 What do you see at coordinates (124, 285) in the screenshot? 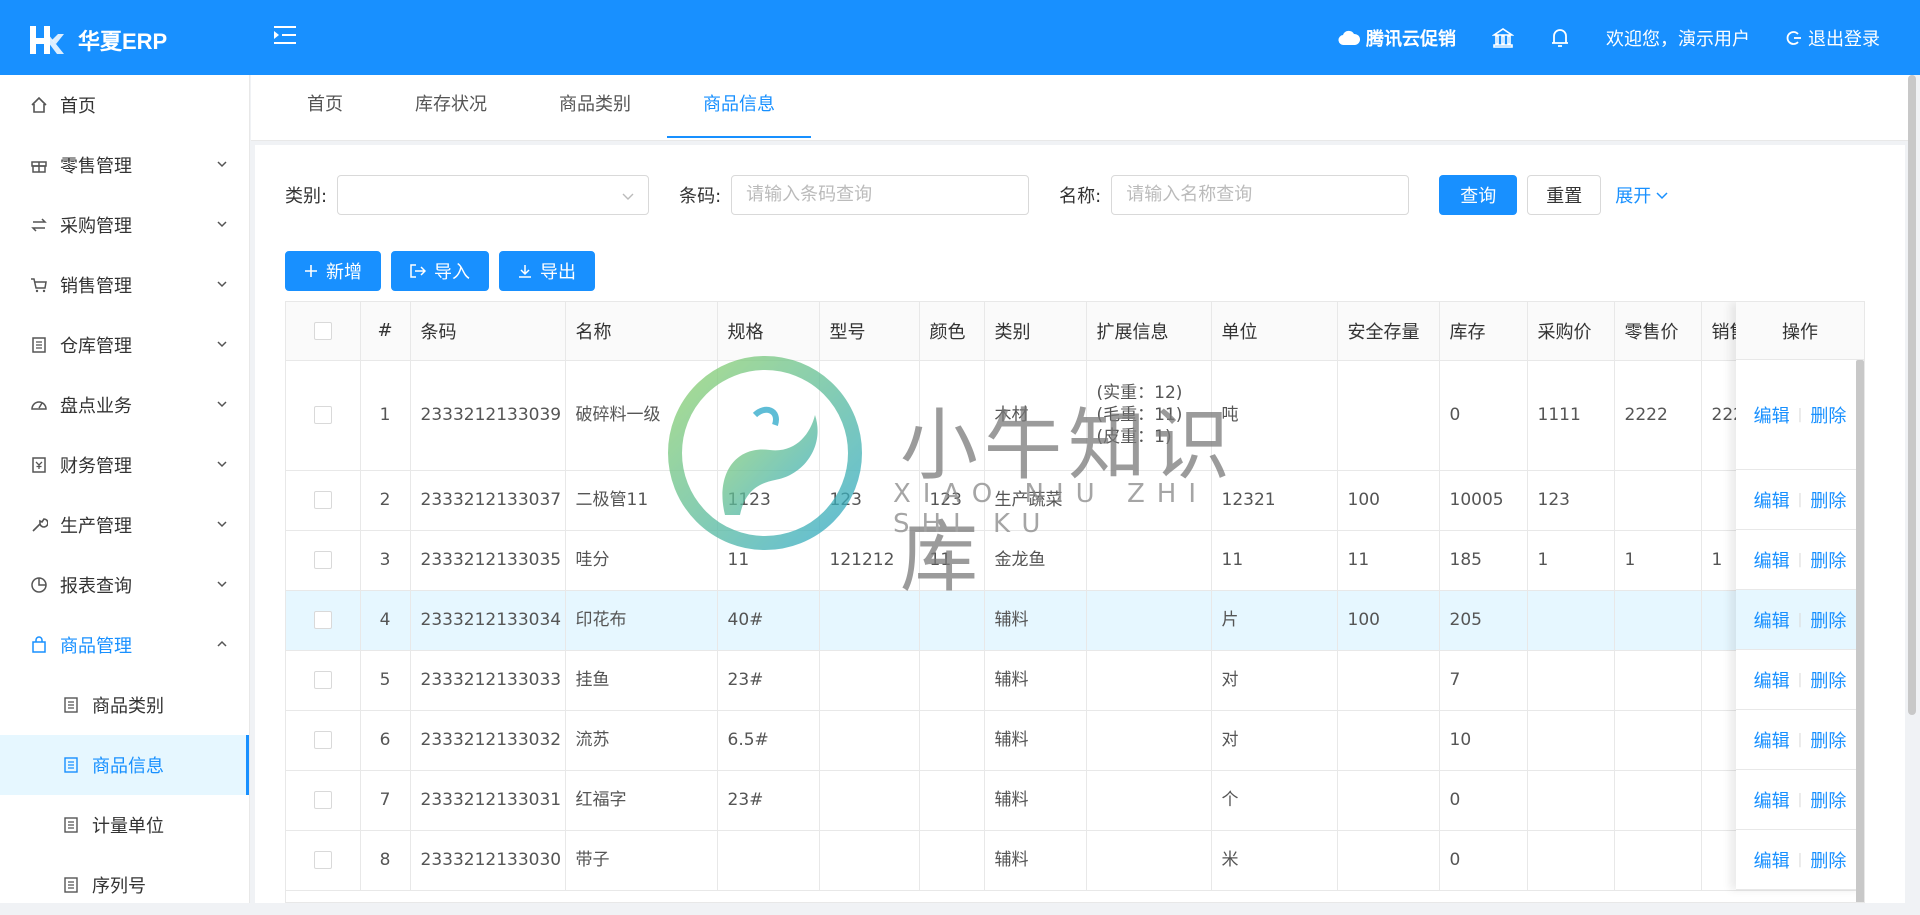
I see `sidebar-item-sales: 销售管理` at bounding box center [124, 285].